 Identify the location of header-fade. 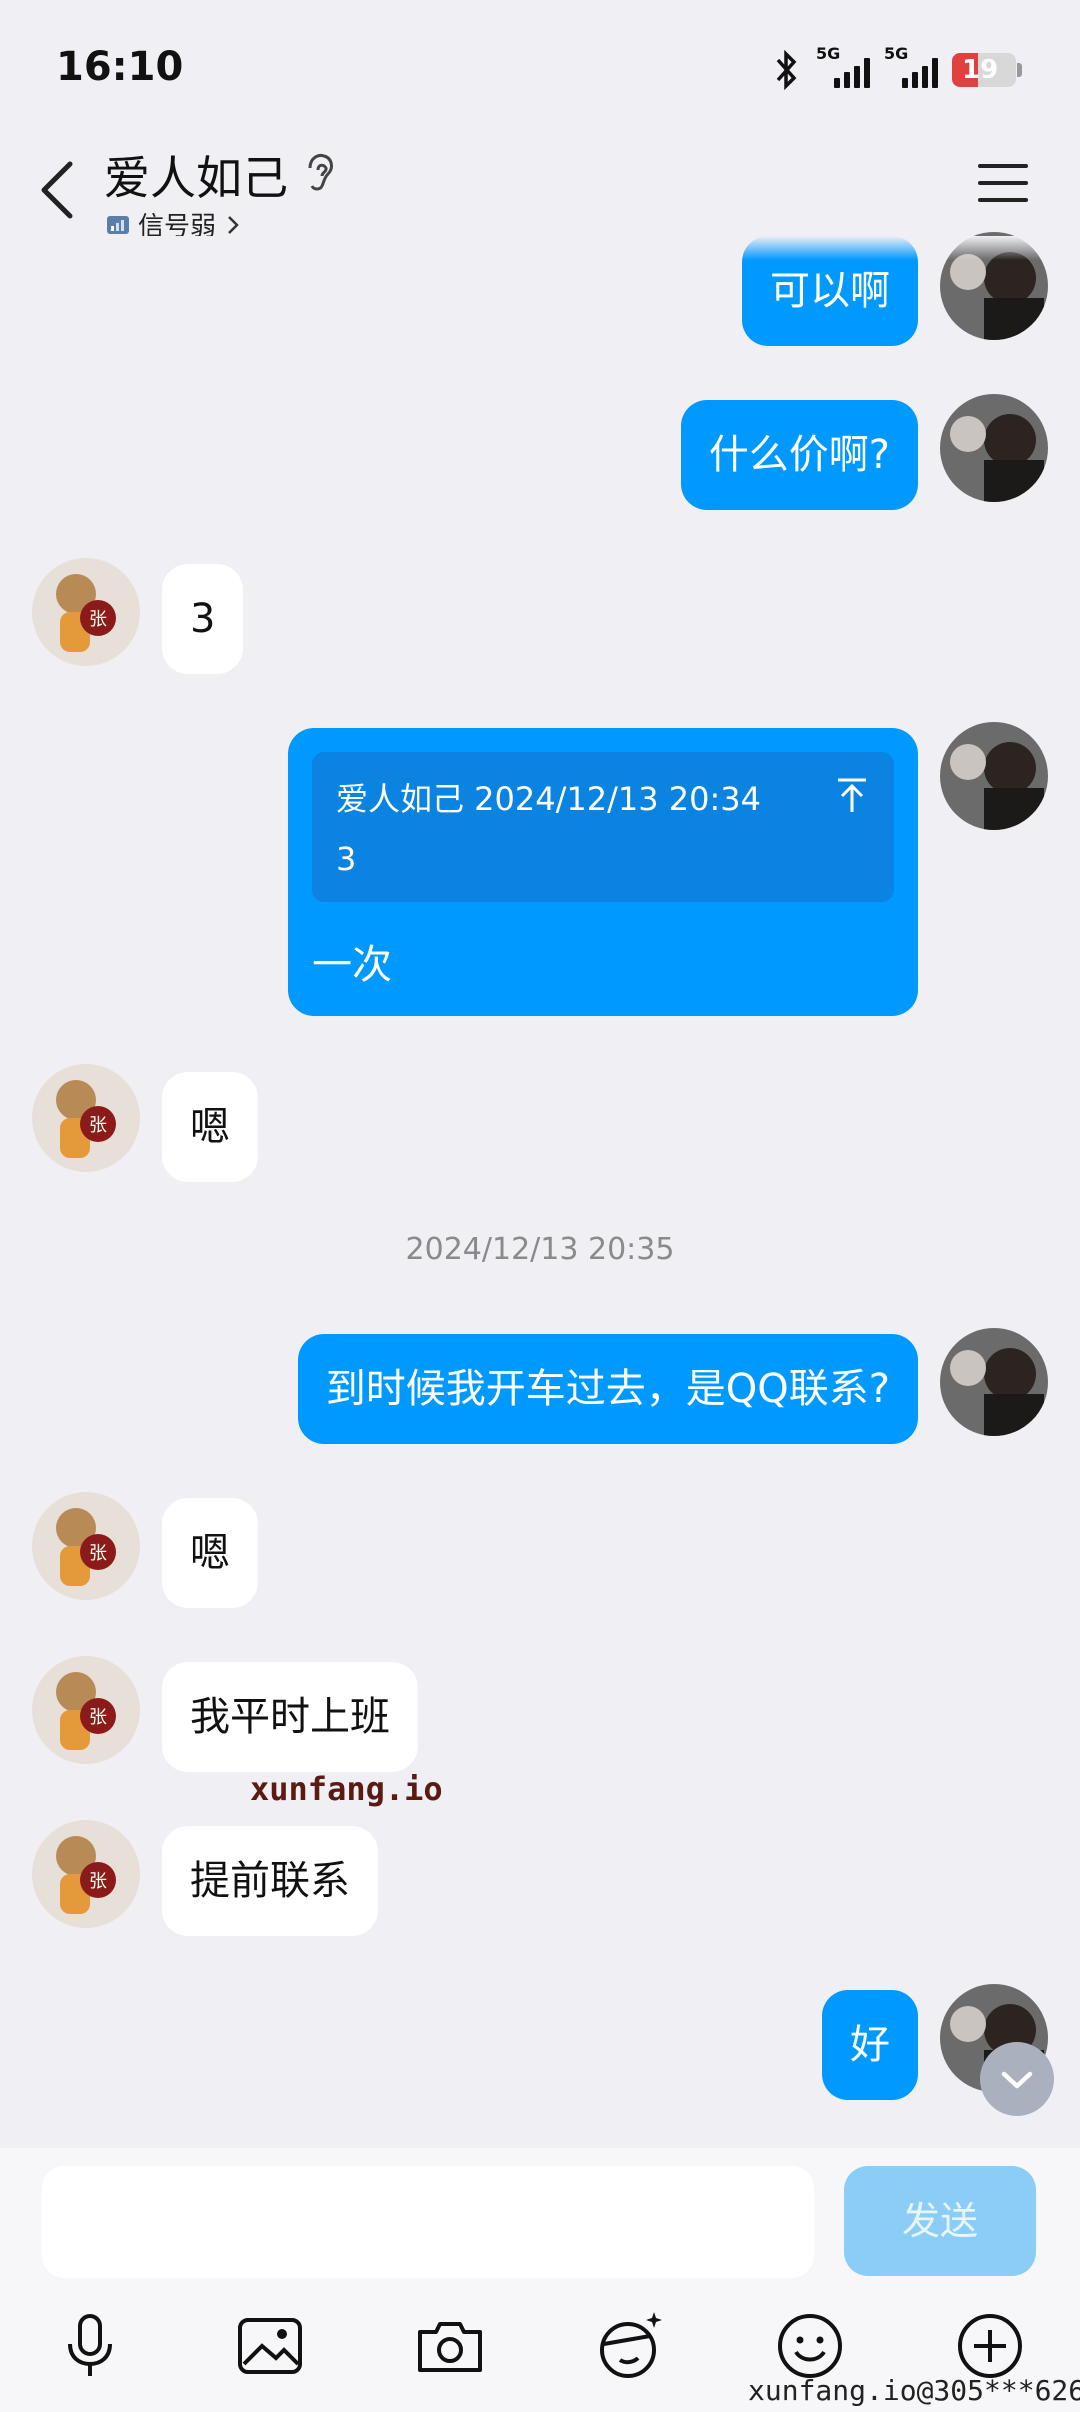
(540, 248).